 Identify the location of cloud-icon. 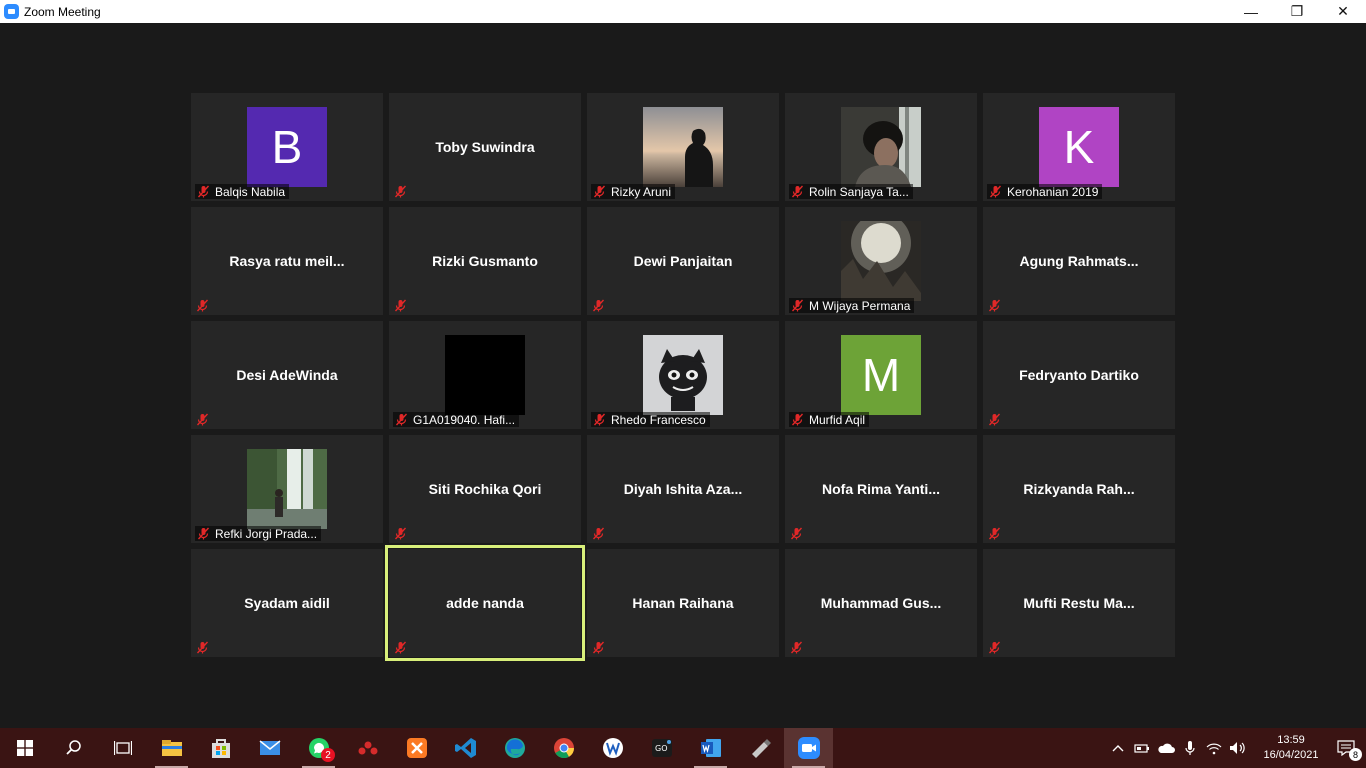
(1166, 748).